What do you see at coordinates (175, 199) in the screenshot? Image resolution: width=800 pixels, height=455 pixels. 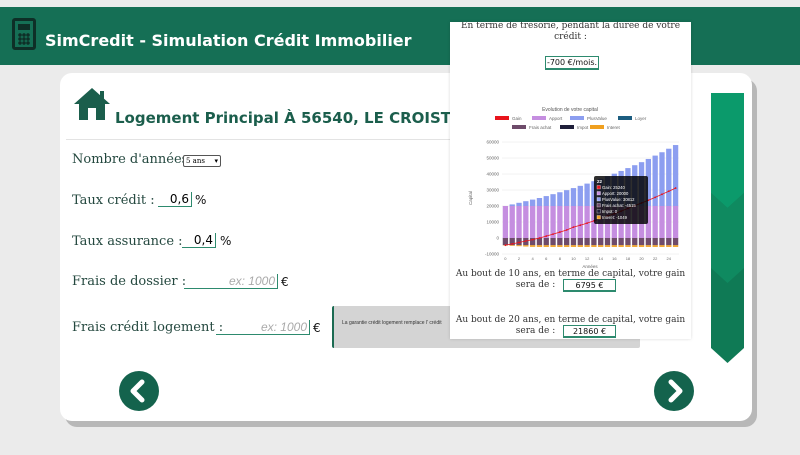 I see `taux-credit-input: 0,6` at bounding box center [175, 199].